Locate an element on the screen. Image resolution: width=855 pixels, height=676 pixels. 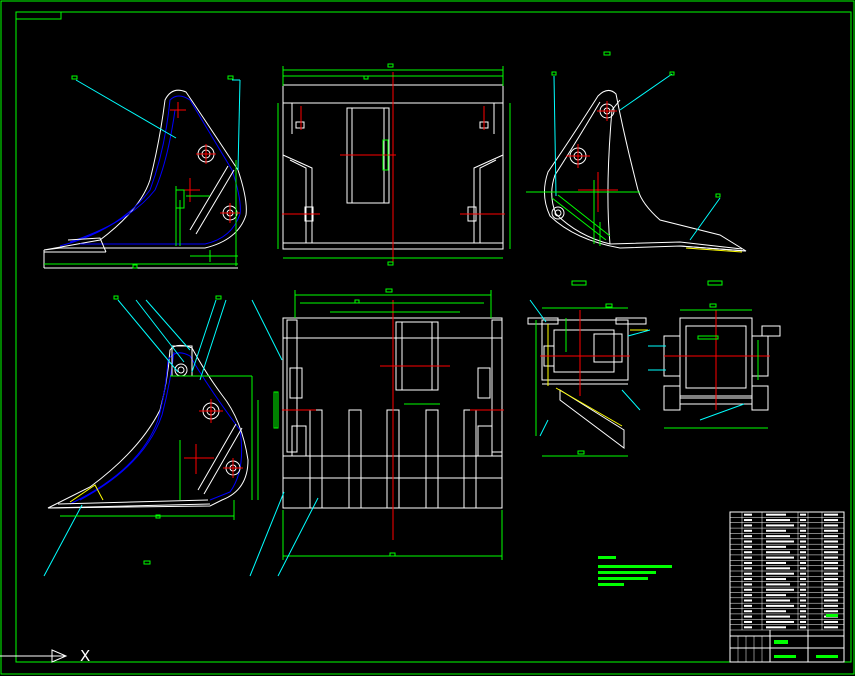
ucs-axis-icon is located at coordinates (34, 656).